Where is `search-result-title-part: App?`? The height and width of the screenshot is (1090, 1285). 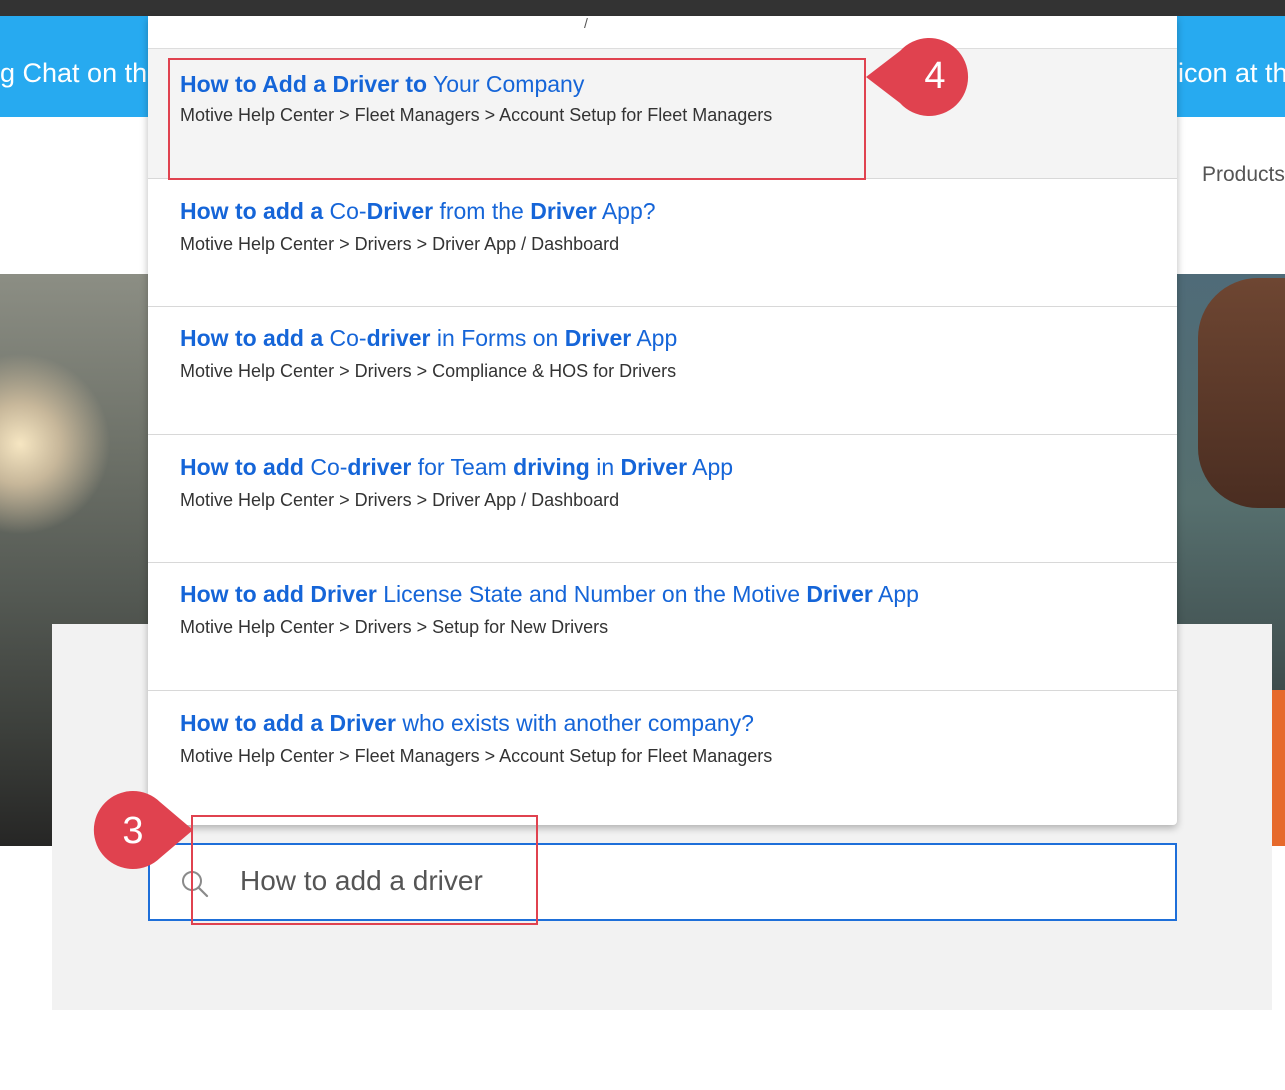 search-result-title-part: App? is located at coordinates (626, 211).